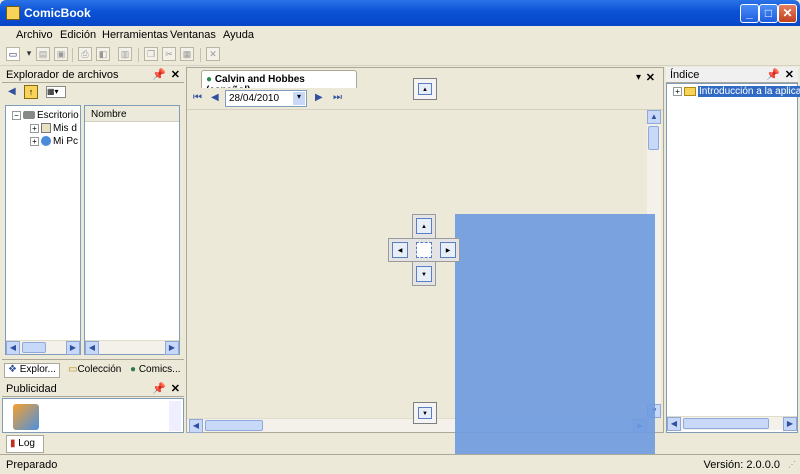 The image size is (800, 474). Describe the element at coordinates (34, 35) in the screenshot. I see `menu-archivo: Archivo` at that location.